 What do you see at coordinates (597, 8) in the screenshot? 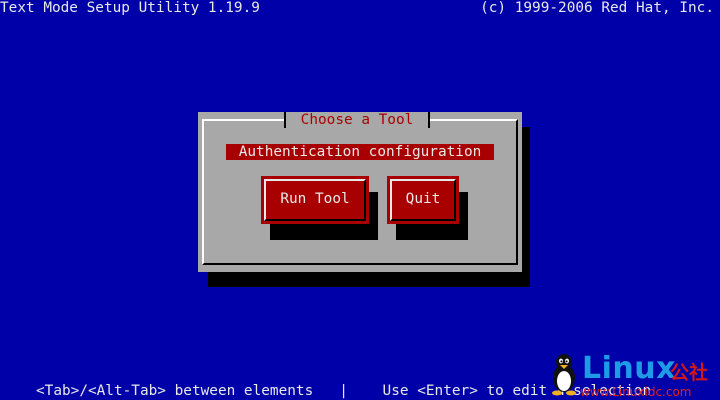
I see `copyright-notice: (c) 1999-2006 Red Hat, Inc.` at bounding box center [597, 8].